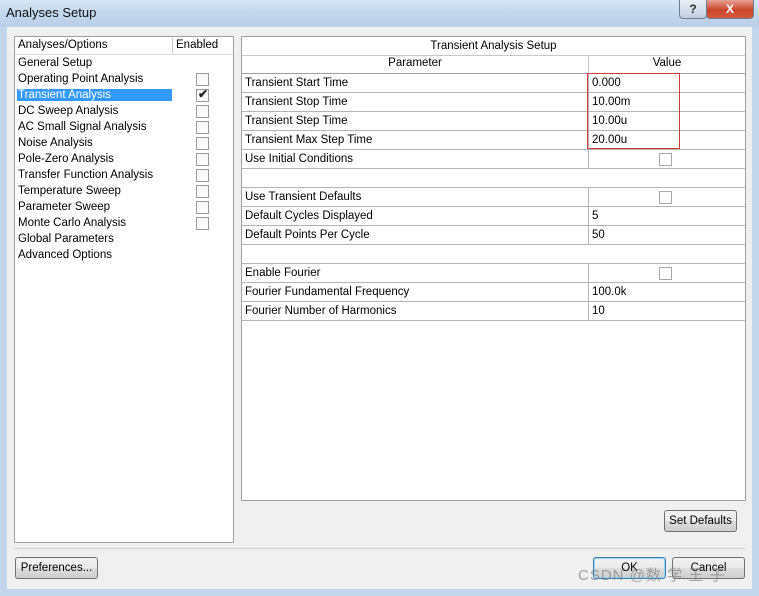  I want to click on analysis-item: Transfer Function Analysis, so click(124, 176).